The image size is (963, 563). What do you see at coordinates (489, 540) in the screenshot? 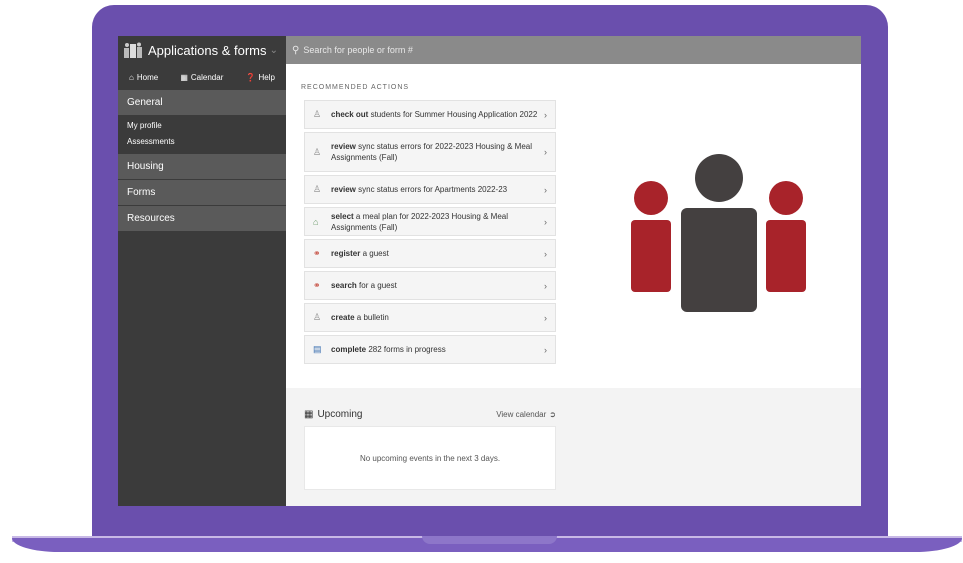
I see `laptop-notch` at bounding box center [489, 540].